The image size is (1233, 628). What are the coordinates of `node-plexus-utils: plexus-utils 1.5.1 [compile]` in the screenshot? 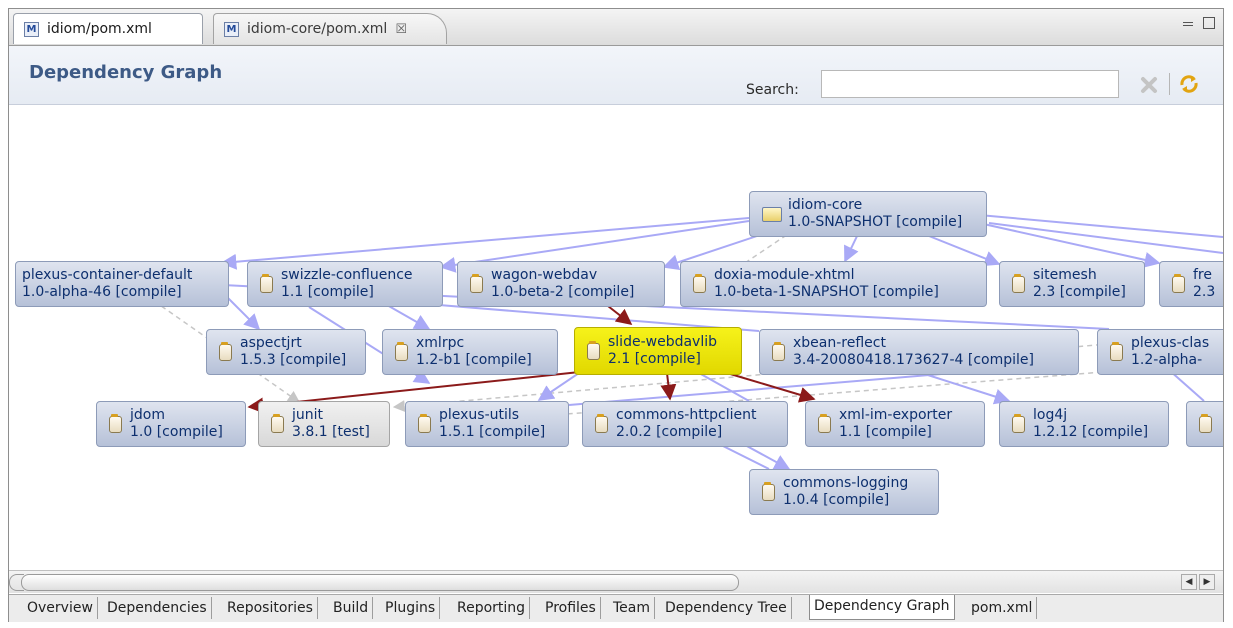 It's located at (487, 424).